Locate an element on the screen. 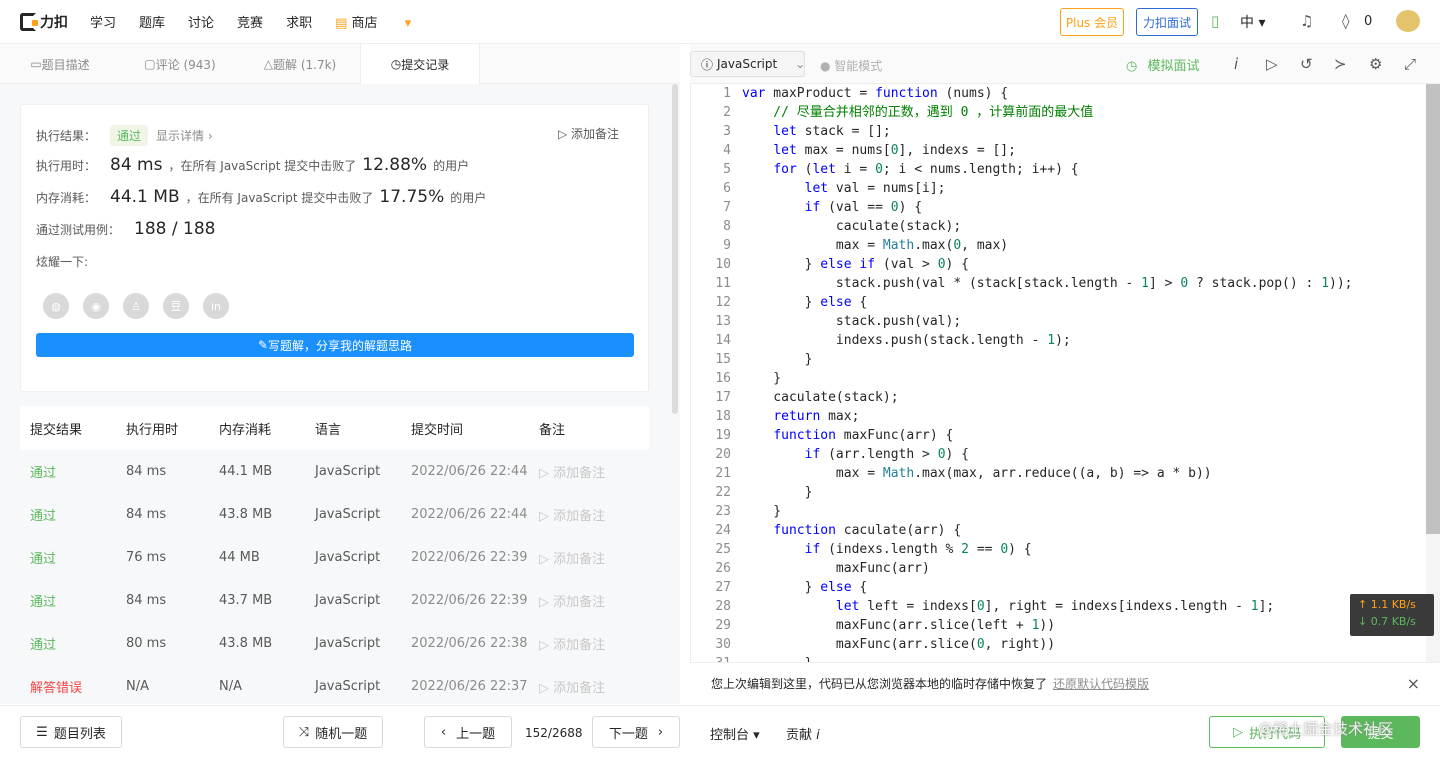  weibo-icon: ◉ is located at coordinates (96, 306).